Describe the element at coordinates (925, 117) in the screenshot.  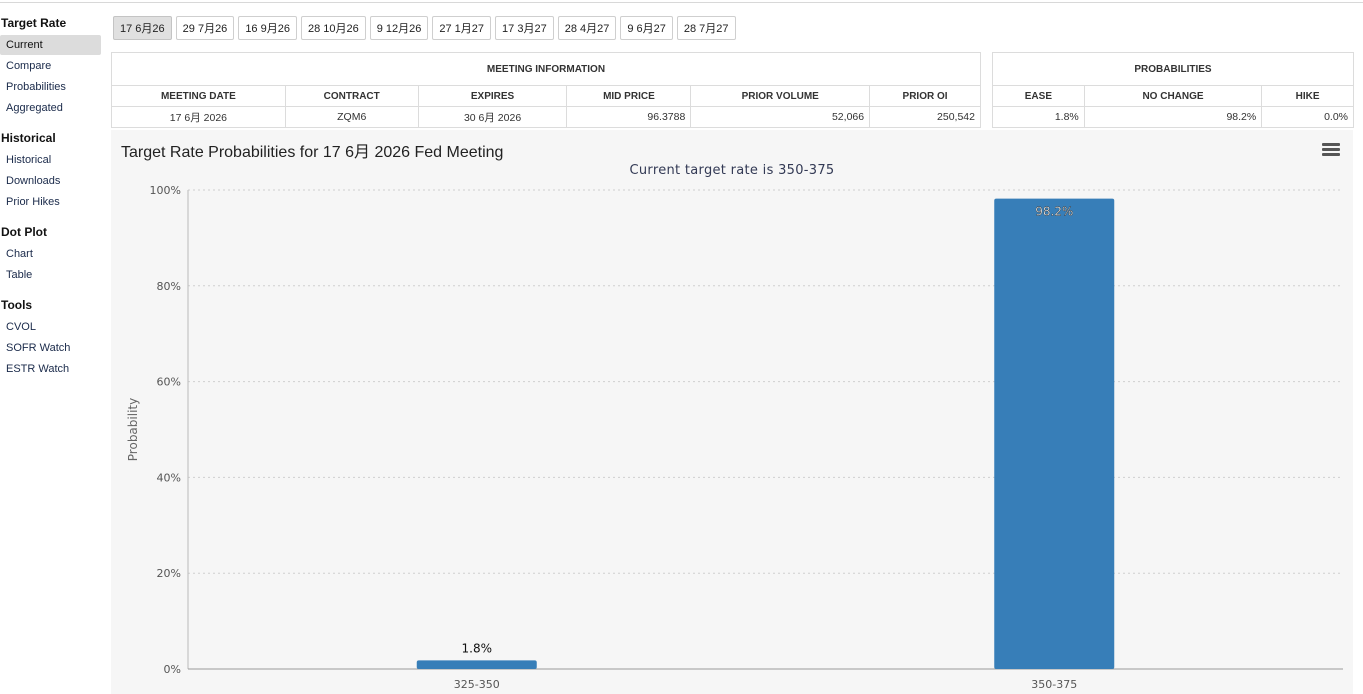
I see `cell-prior-oi: 250,542` at that location.